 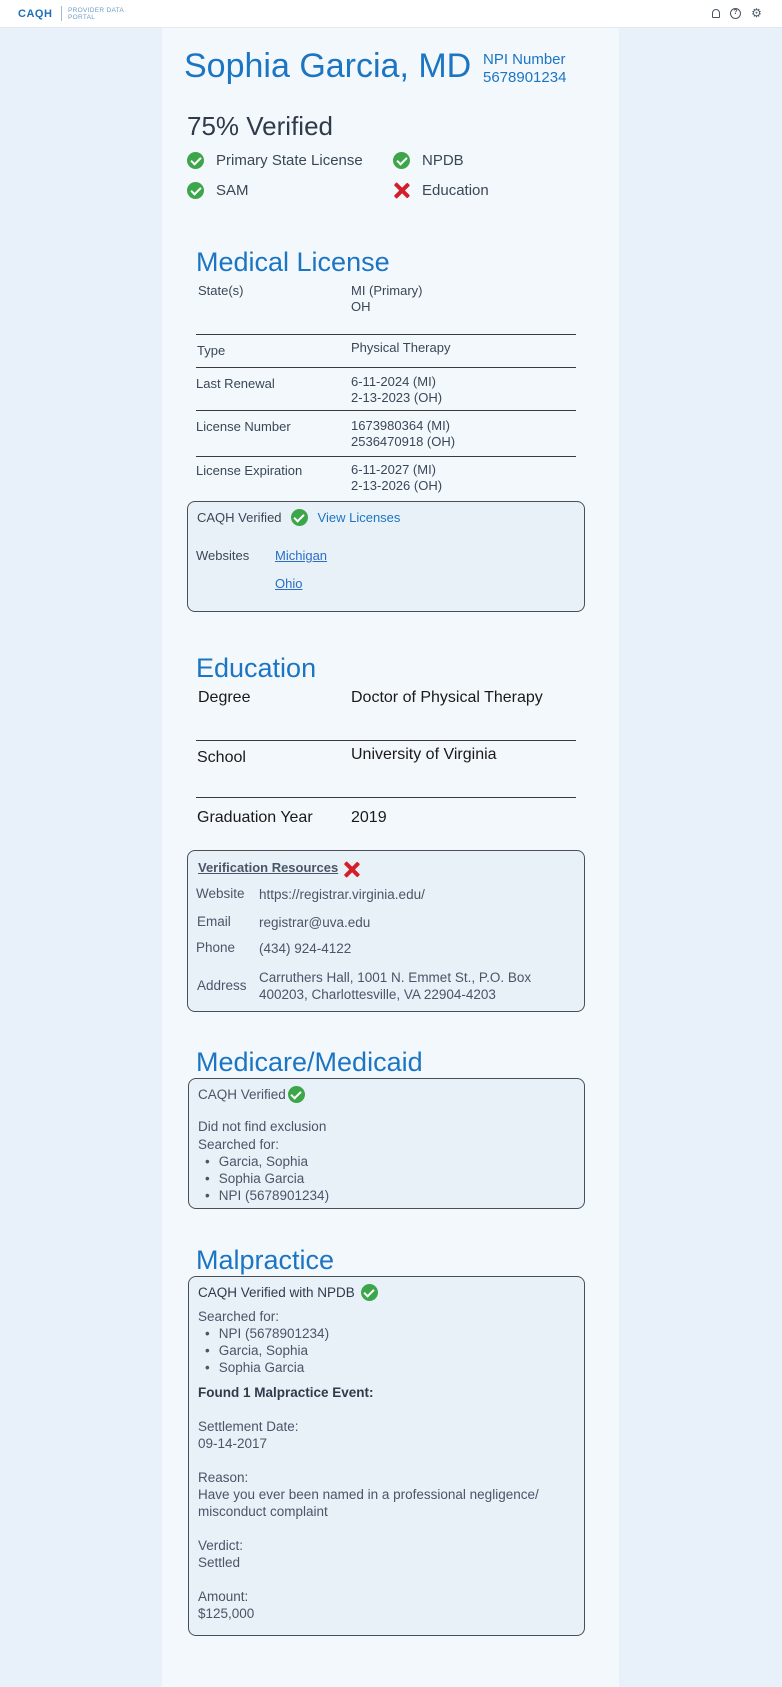 What do you see at coordinates (211, 350) in the screenshot?
I see `type-label: Type` at bounding box center [211, 350].